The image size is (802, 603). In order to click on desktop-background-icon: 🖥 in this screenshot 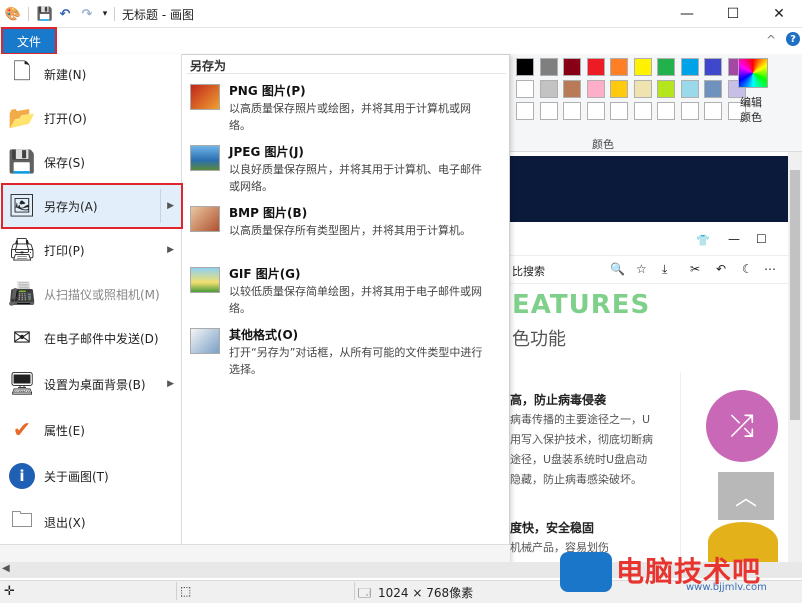, I will do `click(22, 384)`.